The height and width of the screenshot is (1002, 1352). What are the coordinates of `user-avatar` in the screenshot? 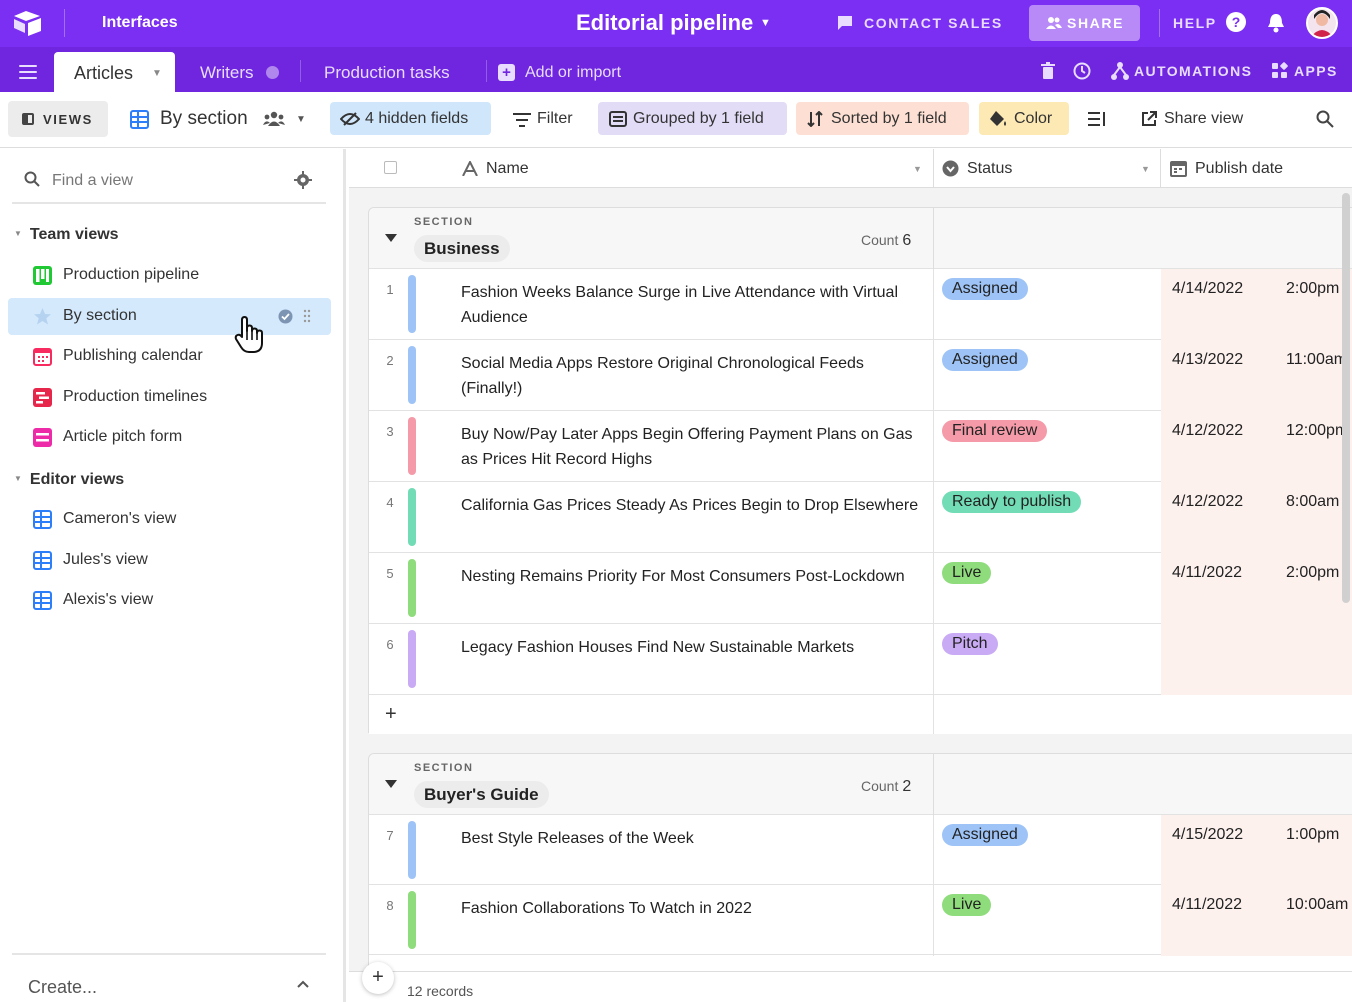 It's located at (1322, 23).